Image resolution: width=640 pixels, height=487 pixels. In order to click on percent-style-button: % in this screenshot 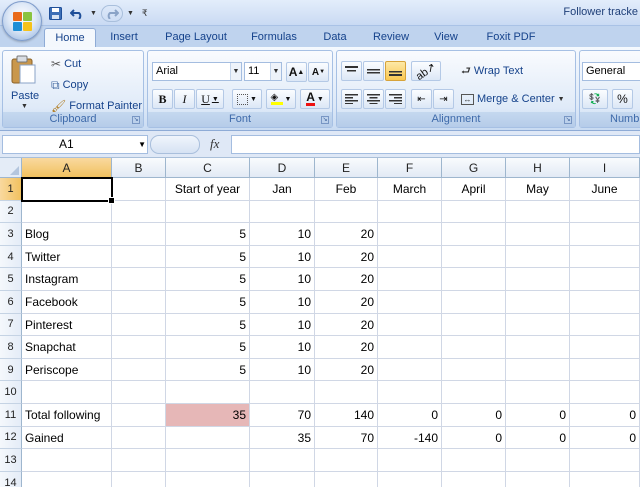, I will do `click(622, 99)`.